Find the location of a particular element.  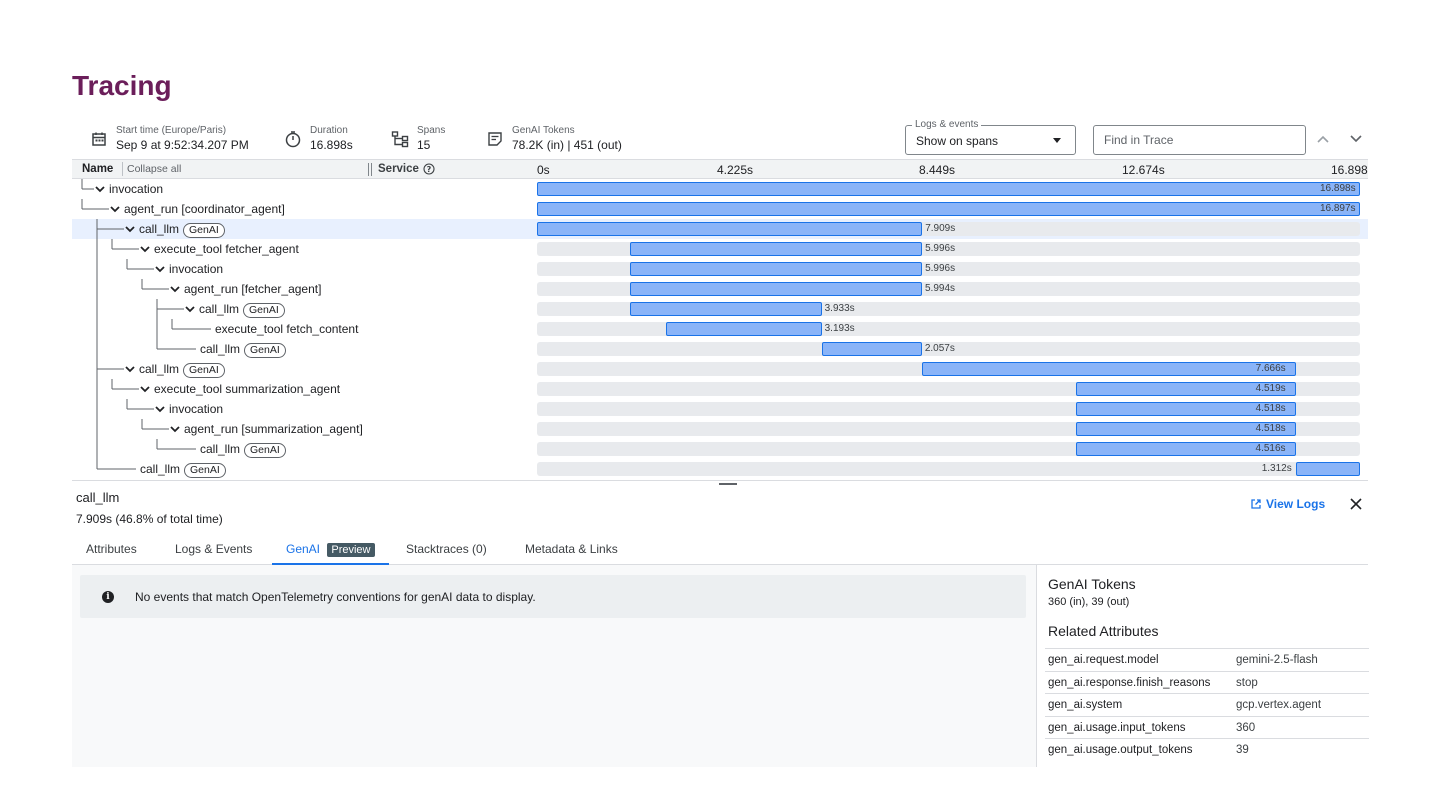

span-row: invocation 5.996s is located at coordinates (720, 269).